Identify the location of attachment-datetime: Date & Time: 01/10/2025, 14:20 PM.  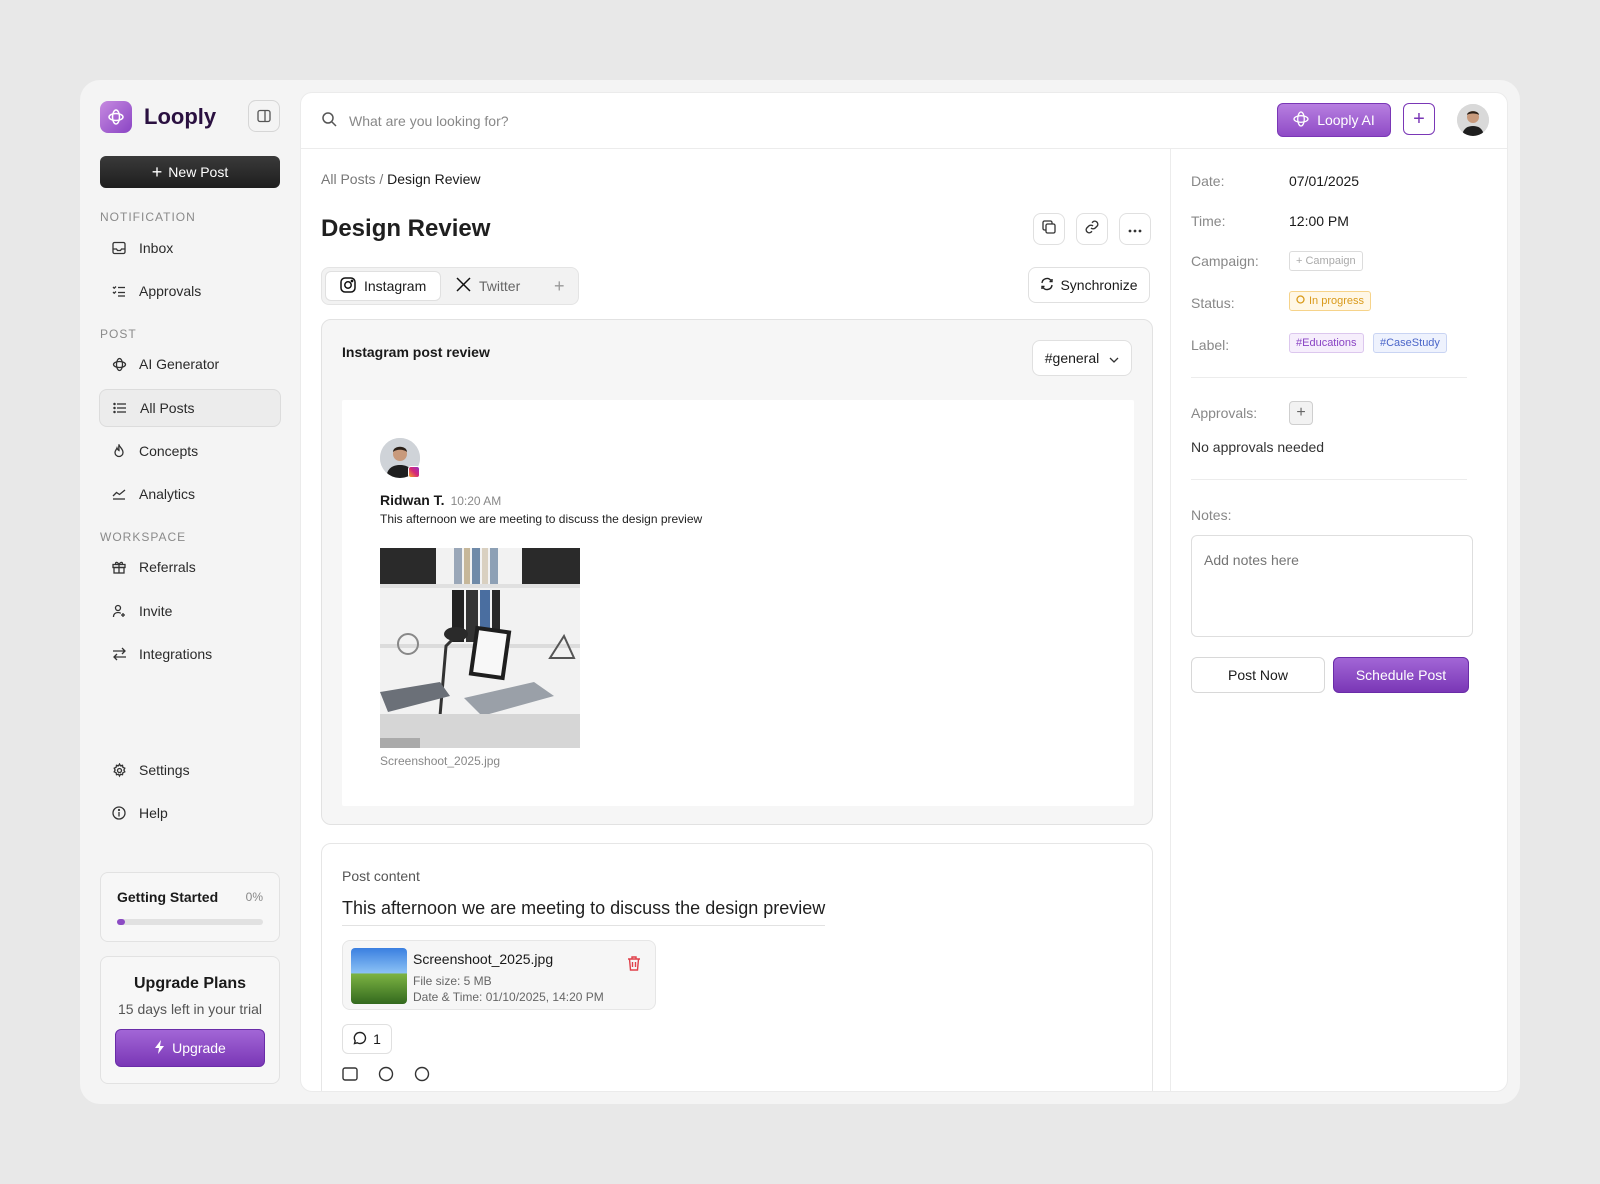
(508, 997).